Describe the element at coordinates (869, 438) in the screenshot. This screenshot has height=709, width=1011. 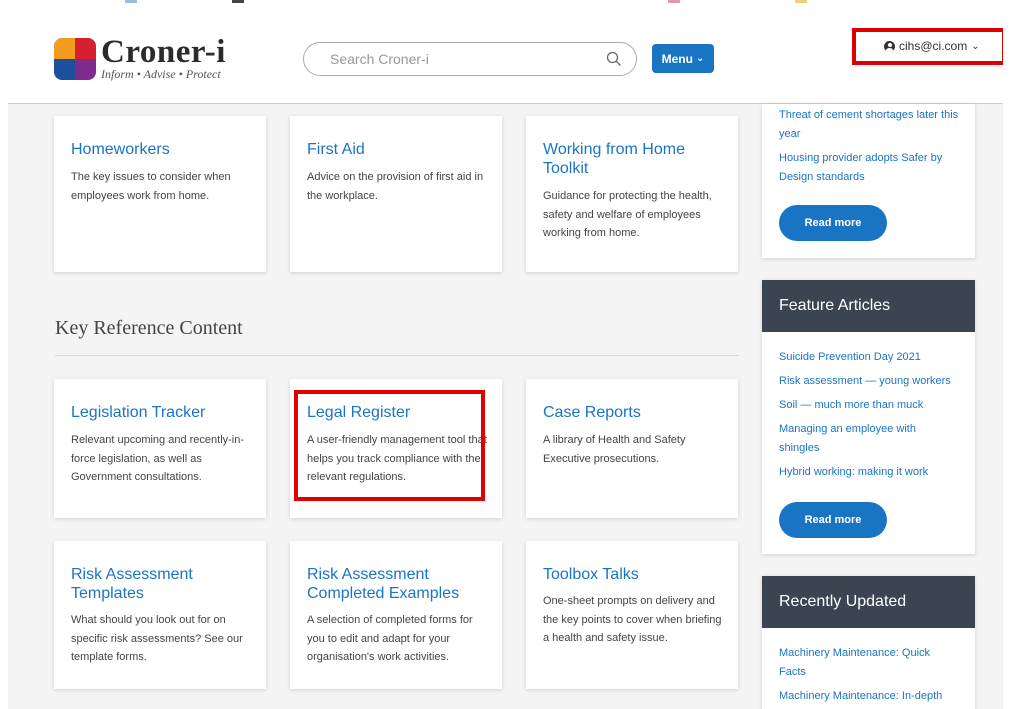
I see `article-link: Managing an employee with shingles` at that location.